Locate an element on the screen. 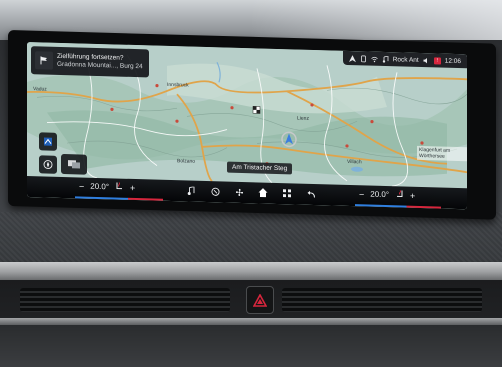 Image resolution: width=502 pixels, height=367 pixels. destination-flag-marker is located at coordinates (256, 110).